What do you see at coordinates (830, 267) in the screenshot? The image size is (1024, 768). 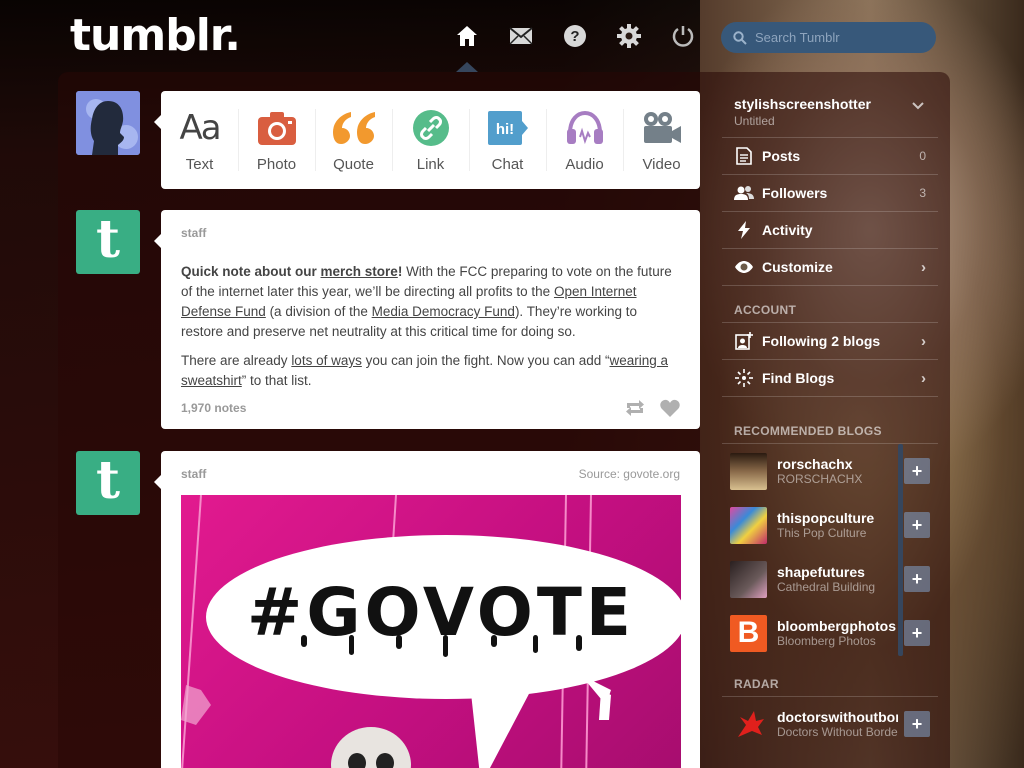 I see `sidebar-item-customize: Customize ›` at bounding box center [830, 267].